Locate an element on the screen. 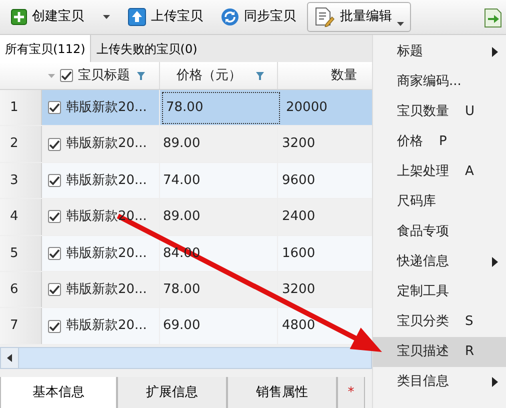 This screenshot has width=506, height=408. row-number: 1 is located at coordinates (14, 107).